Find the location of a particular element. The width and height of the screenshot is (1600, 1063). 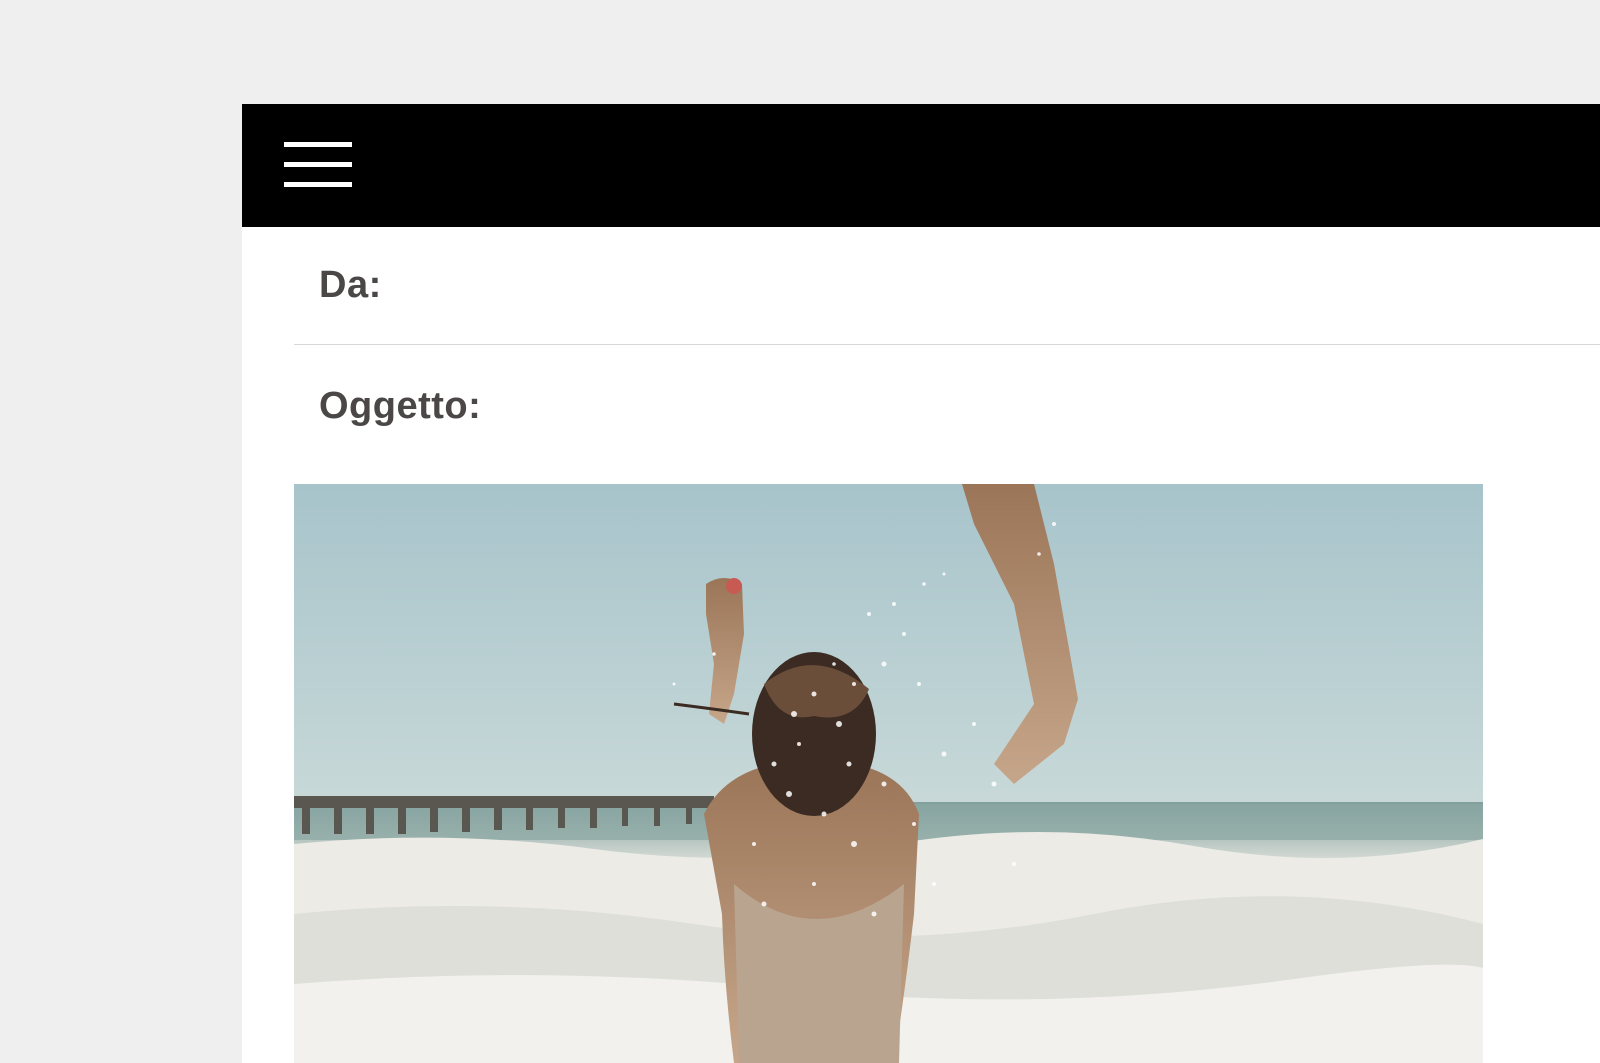

from-label: Da: is located at coordinates (350, 285).